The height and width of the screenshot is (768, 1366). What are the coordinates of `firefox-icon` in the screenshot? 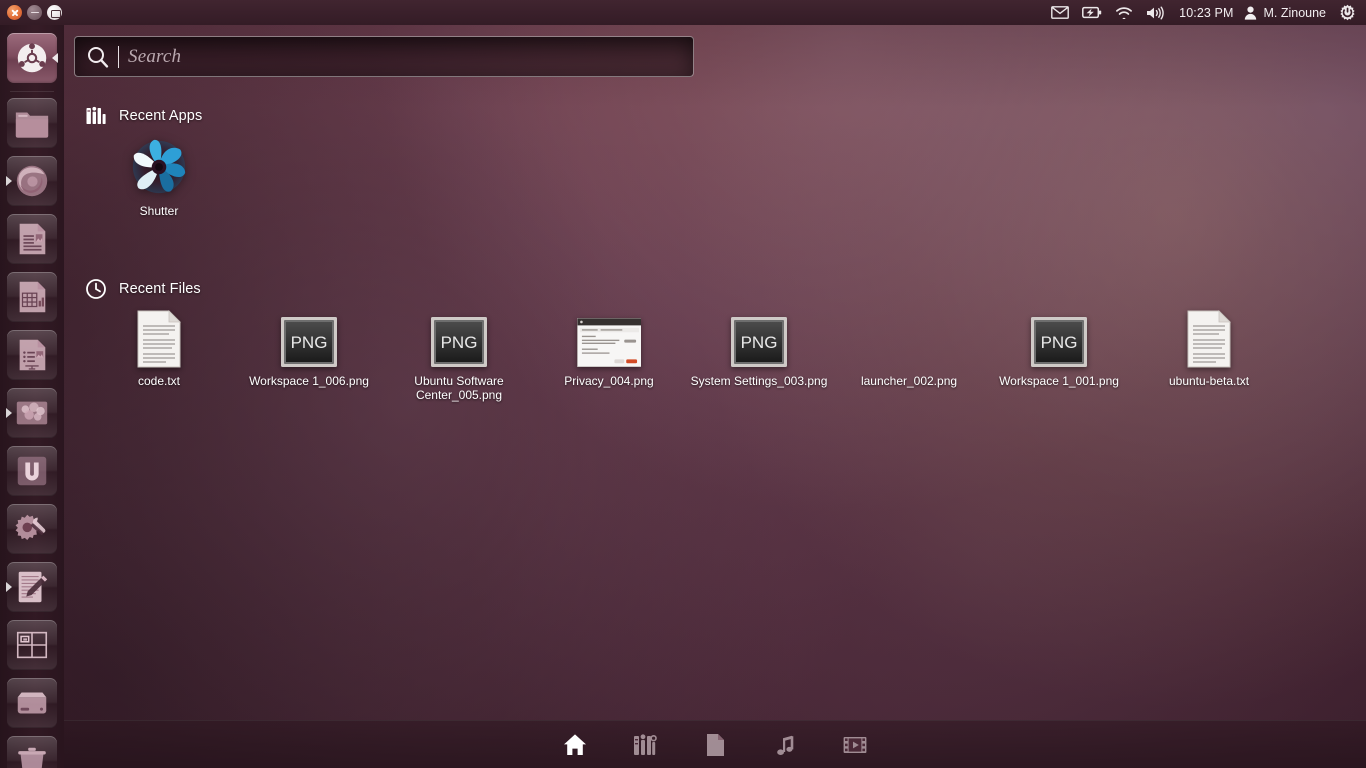 It's located at (32, 181).